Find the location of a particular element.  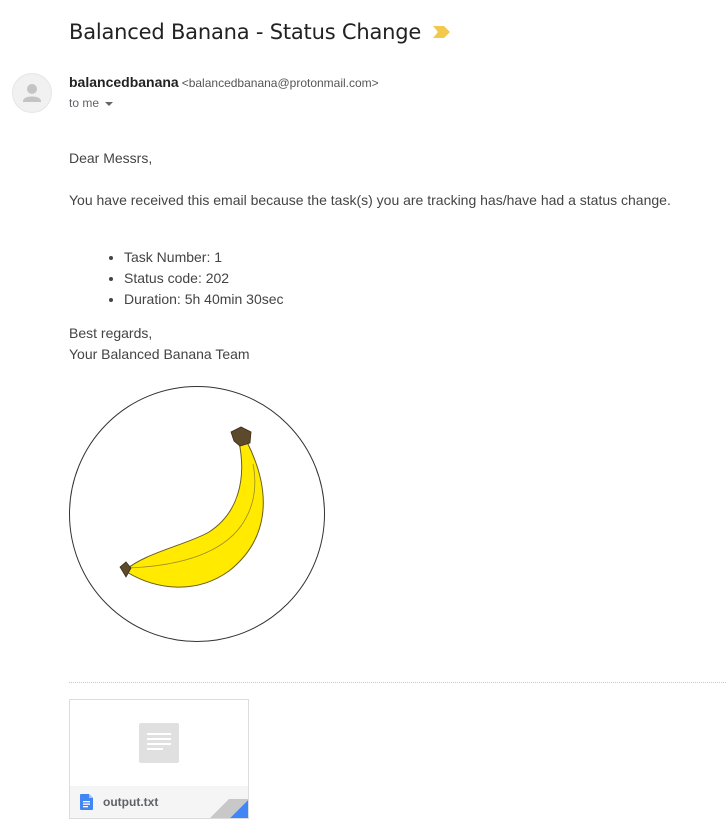

importance-marker-icon is located at coordinates (442, 32).